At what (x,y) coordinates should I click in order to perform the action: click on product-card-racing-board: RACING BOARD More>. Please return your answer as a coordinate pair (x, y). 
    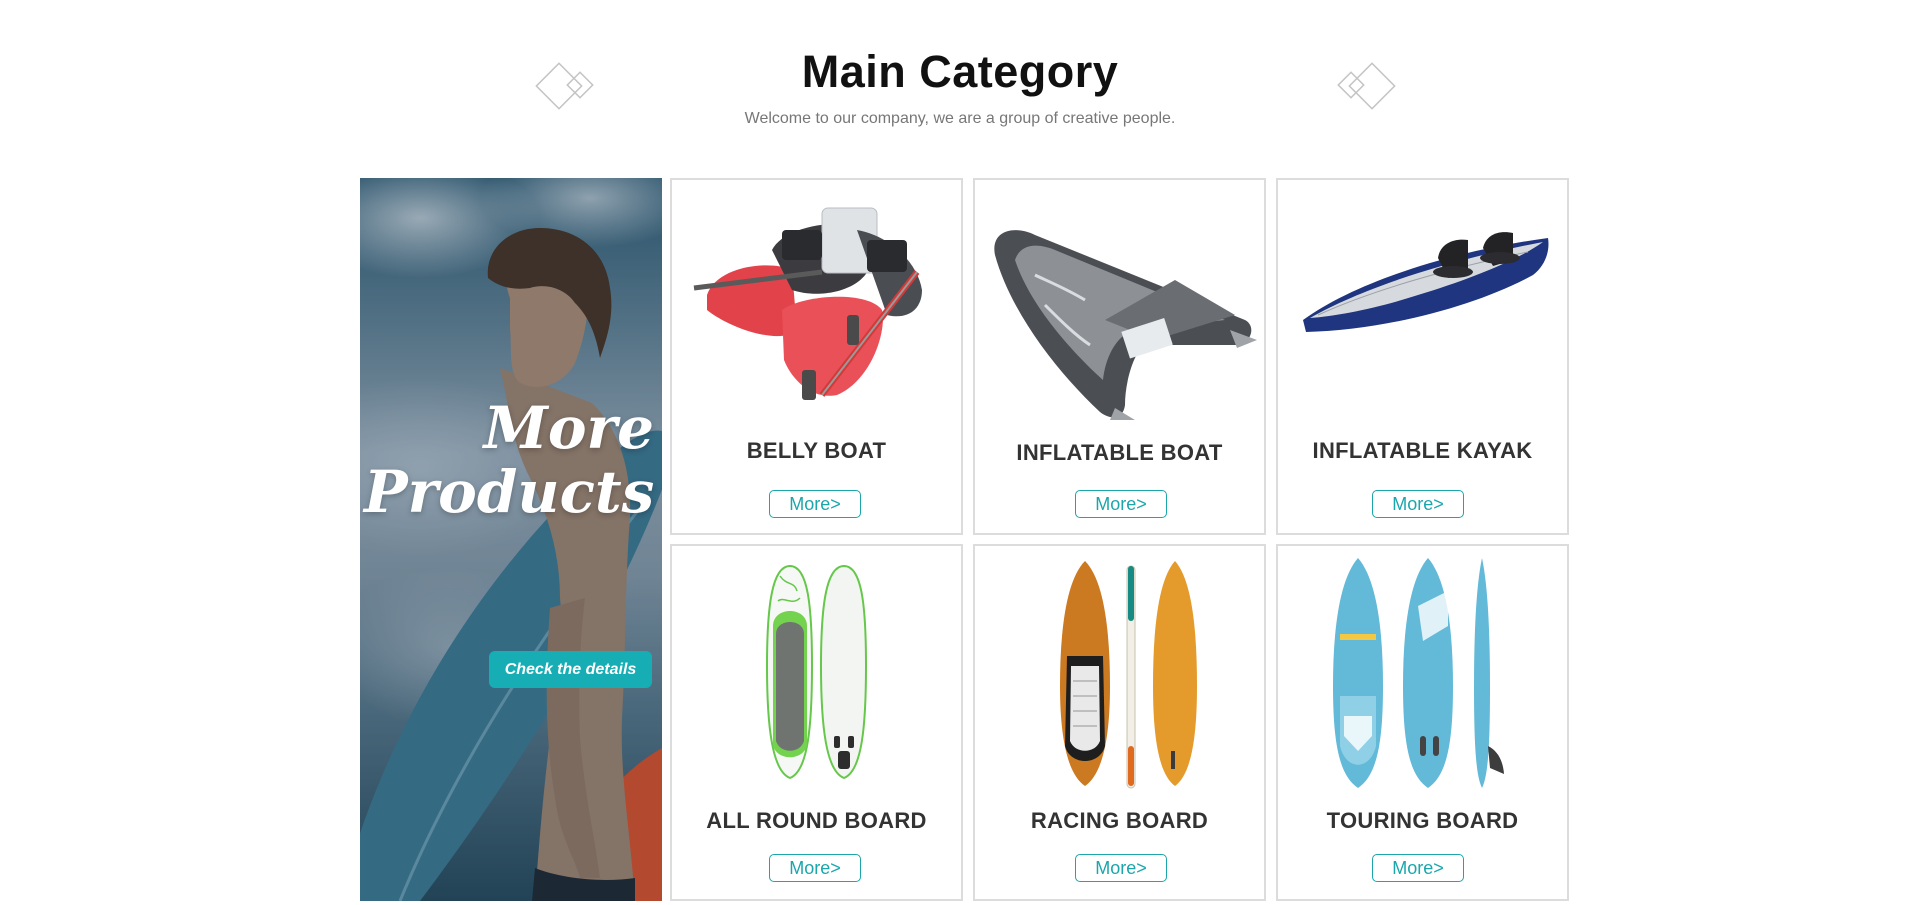
    Looking at the image, I should click on (1119, 722).